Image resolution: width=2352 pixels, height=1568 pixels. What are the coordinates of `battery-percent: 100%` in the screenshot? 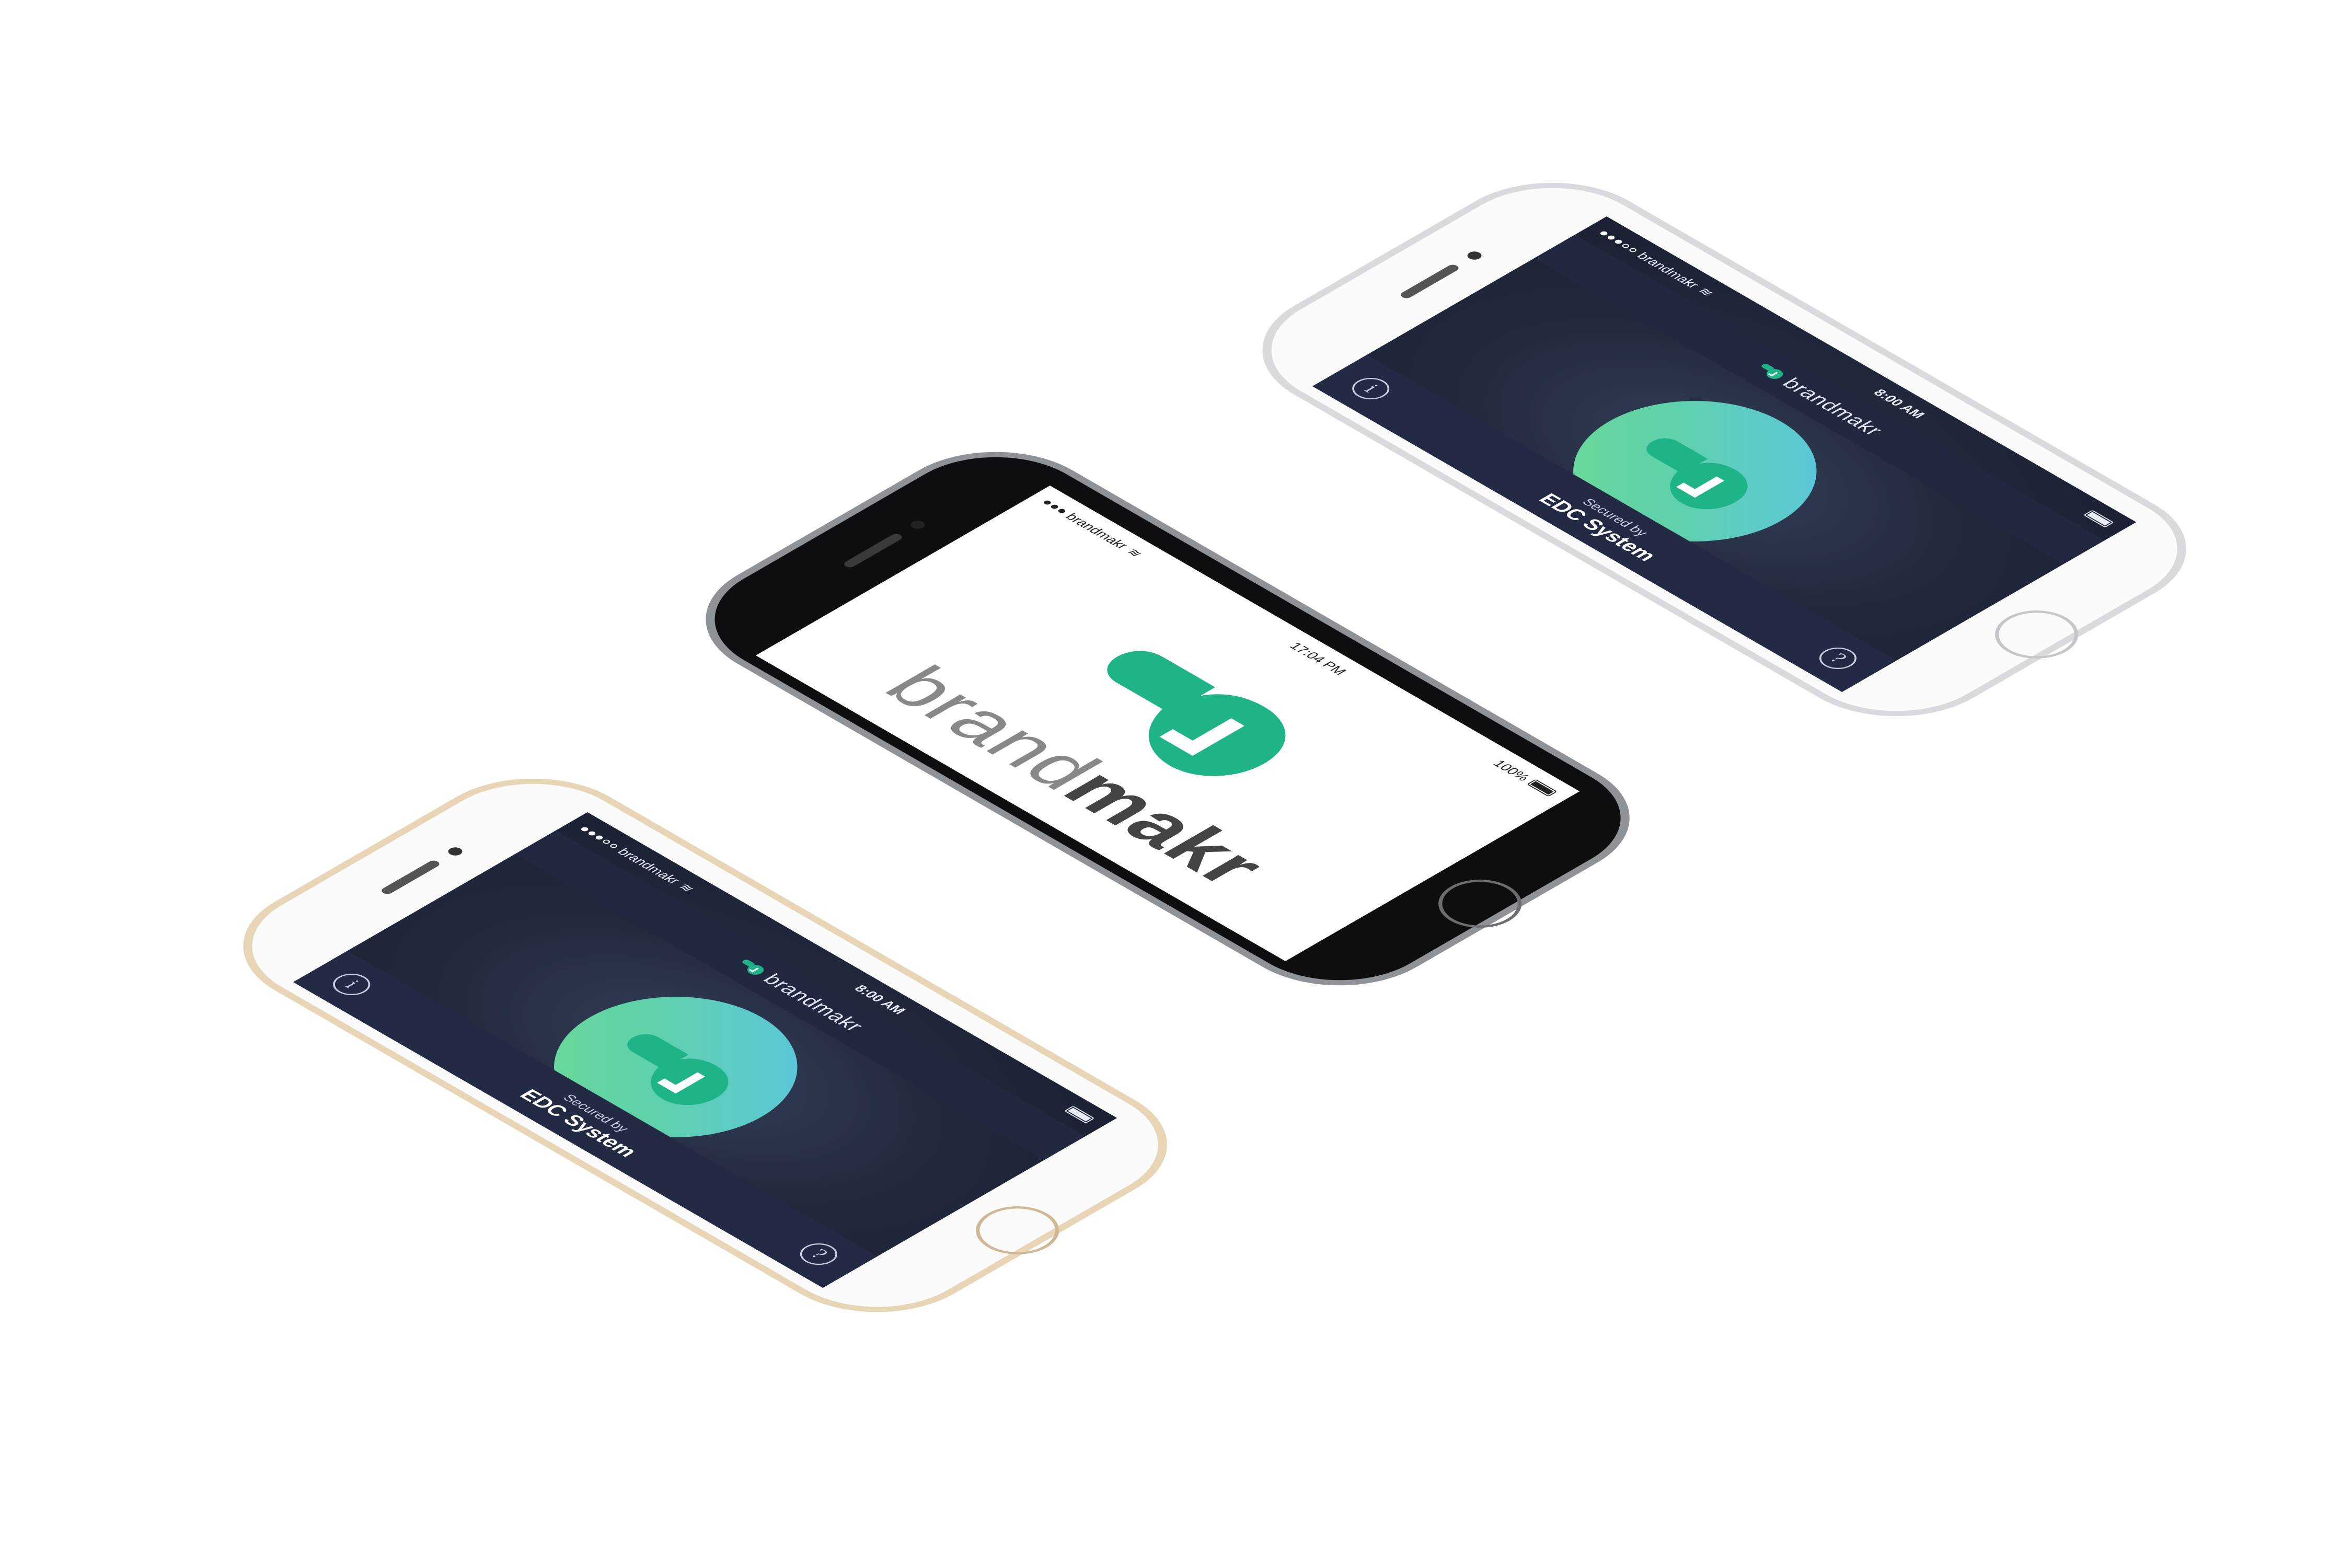 It's located at (1512, 770).